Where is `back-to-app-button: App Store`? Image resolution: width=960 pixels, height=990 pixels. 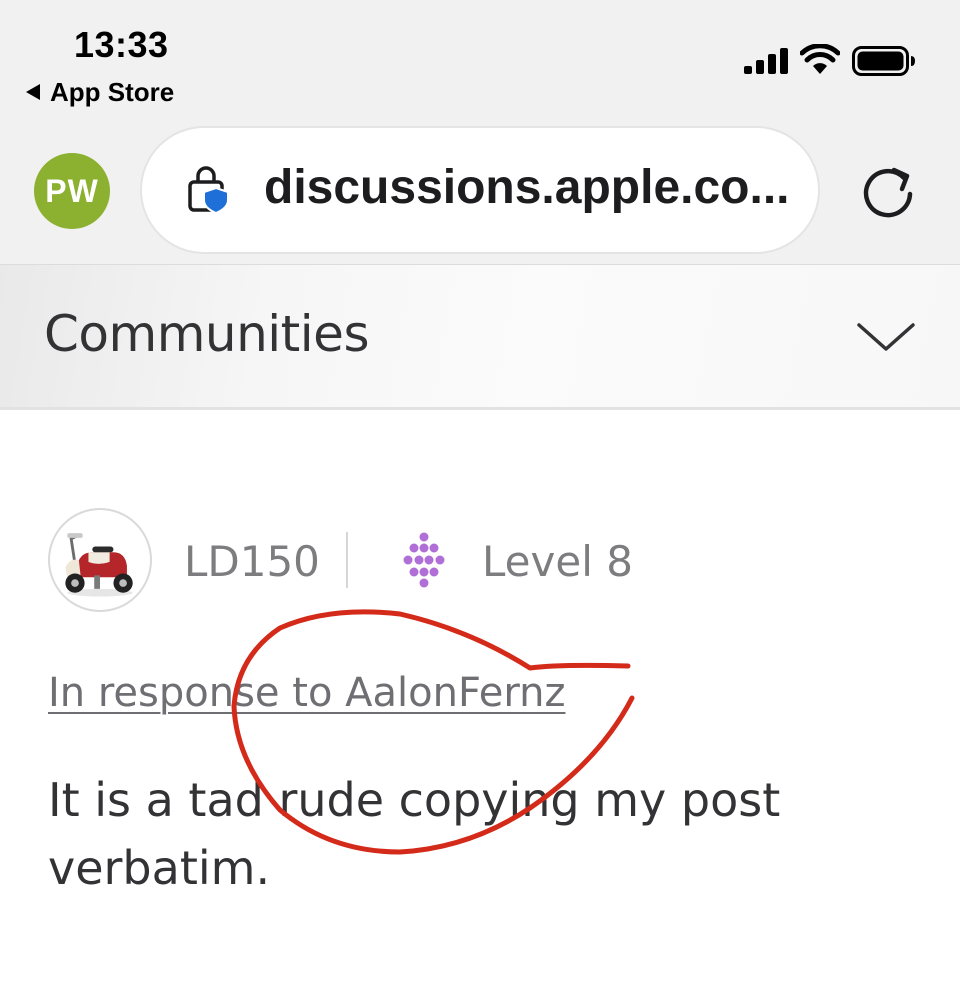 back-to-app-button: App Store is located at coordinates (100, 92).